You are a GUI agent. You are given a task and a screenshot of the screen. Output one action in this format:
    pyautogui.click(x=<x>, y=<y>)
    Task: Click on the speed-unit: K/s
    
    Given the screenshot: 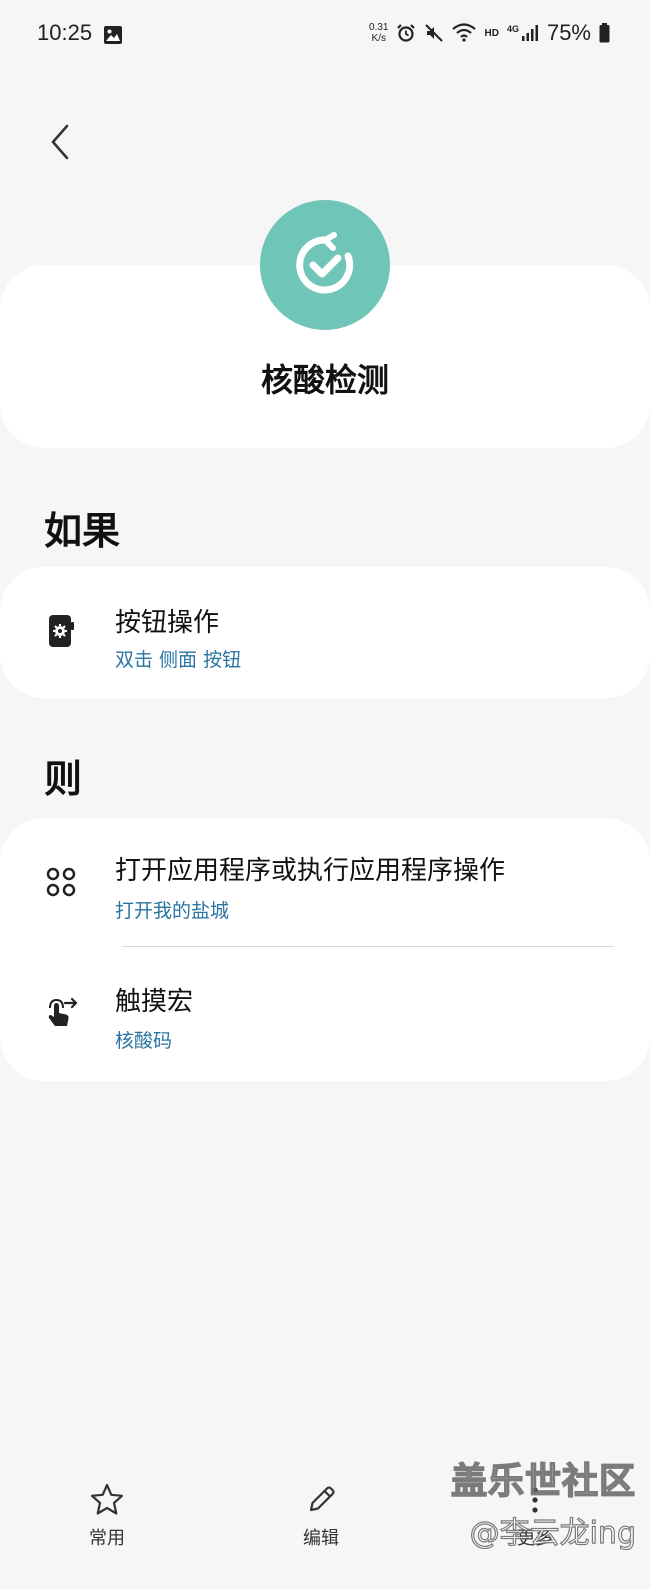 What is the action you would take?
    pyautogui.click(x=378, y=38)
    